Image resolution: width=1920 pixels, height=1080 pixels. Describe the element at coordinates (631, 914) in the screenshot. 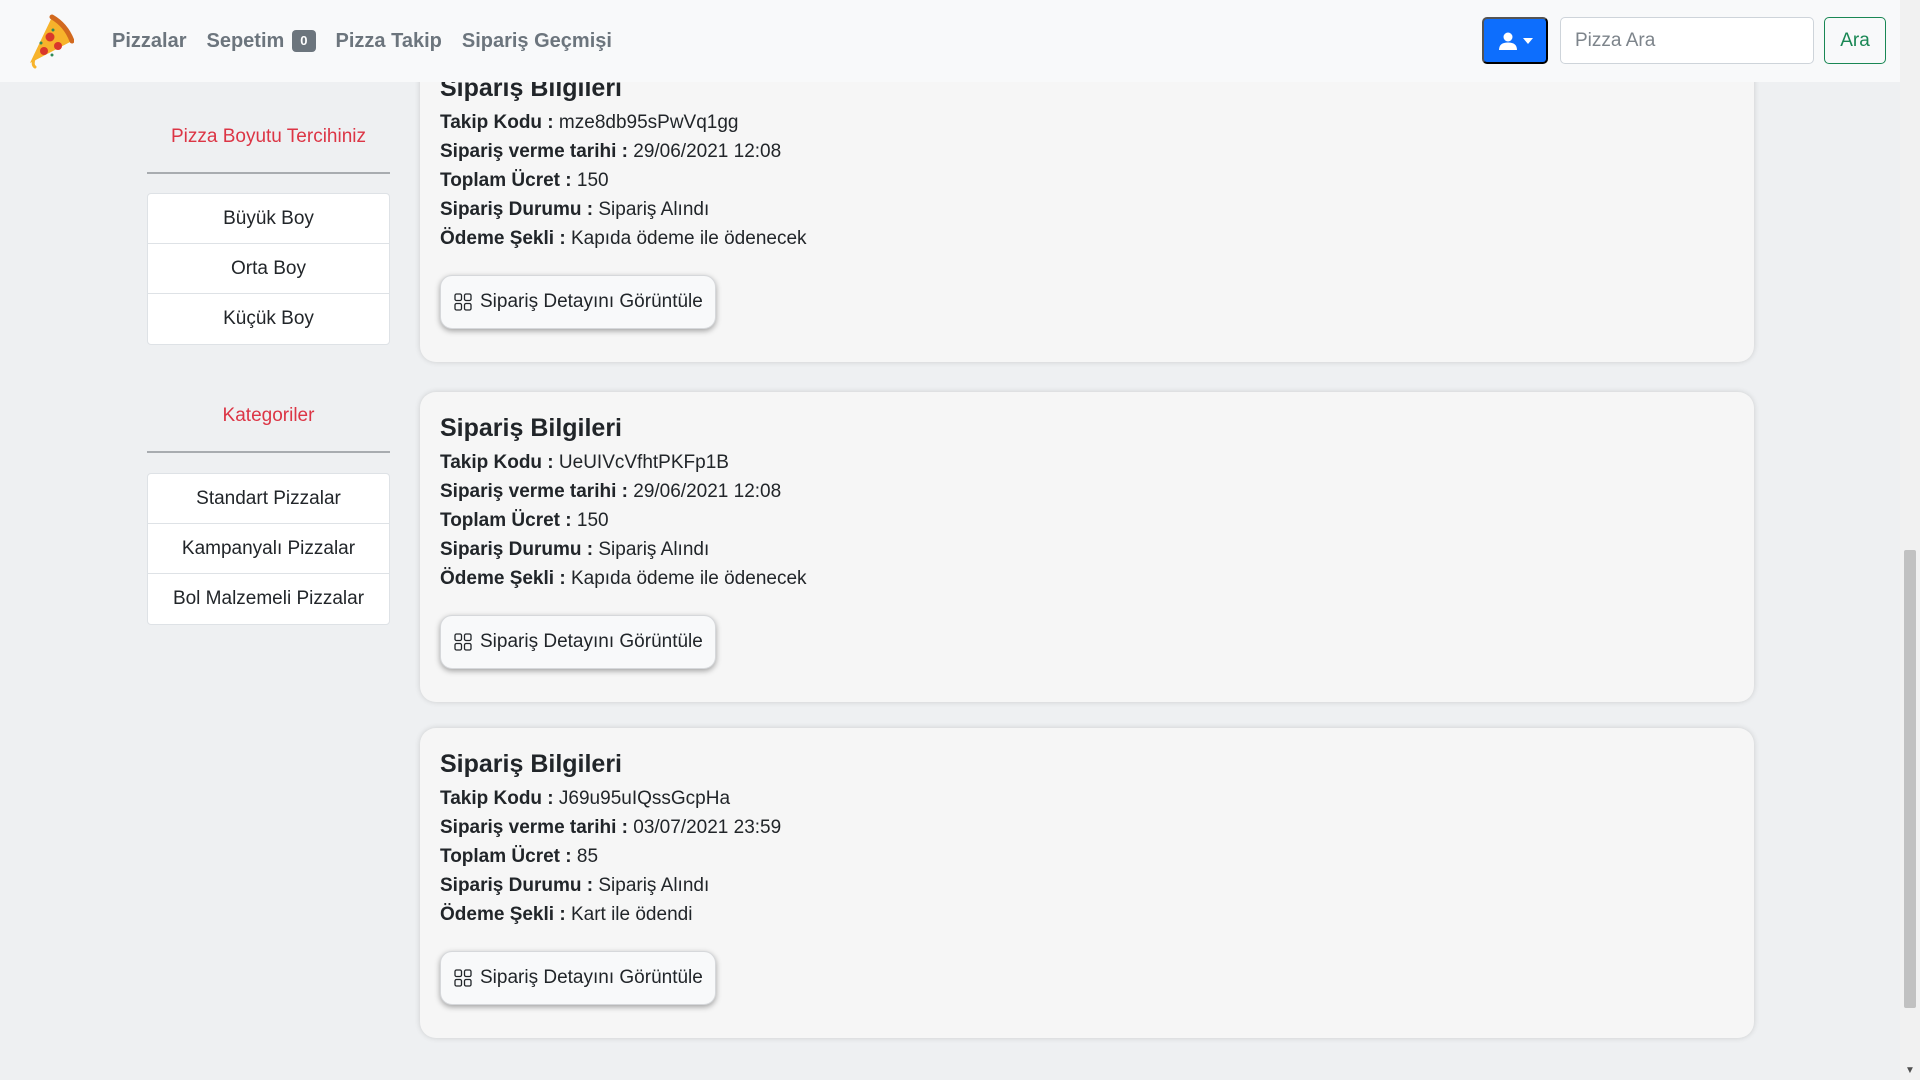

I see `payment-method-value: Kart ile ödendi` at that location.